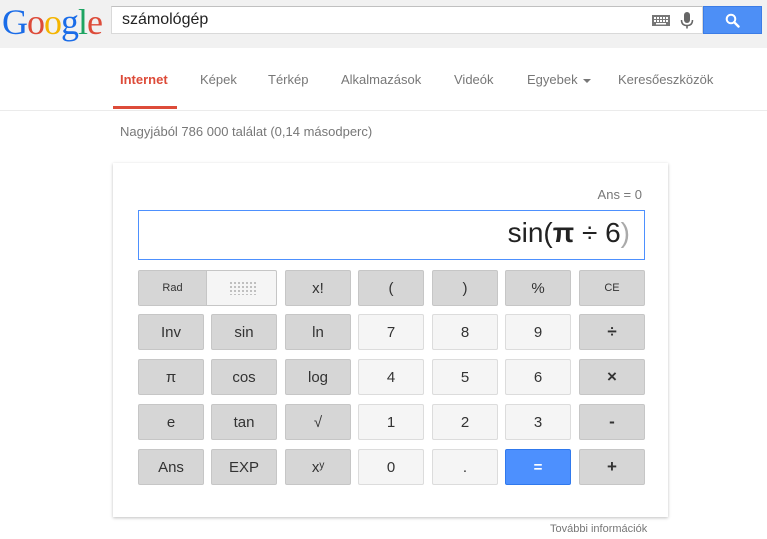 The height and width of the screenshot is (539, 767). What do you see at coordinates (244, 377) in the screenshot?
I see `cos-key: cos` at bounding box center [244, 377].